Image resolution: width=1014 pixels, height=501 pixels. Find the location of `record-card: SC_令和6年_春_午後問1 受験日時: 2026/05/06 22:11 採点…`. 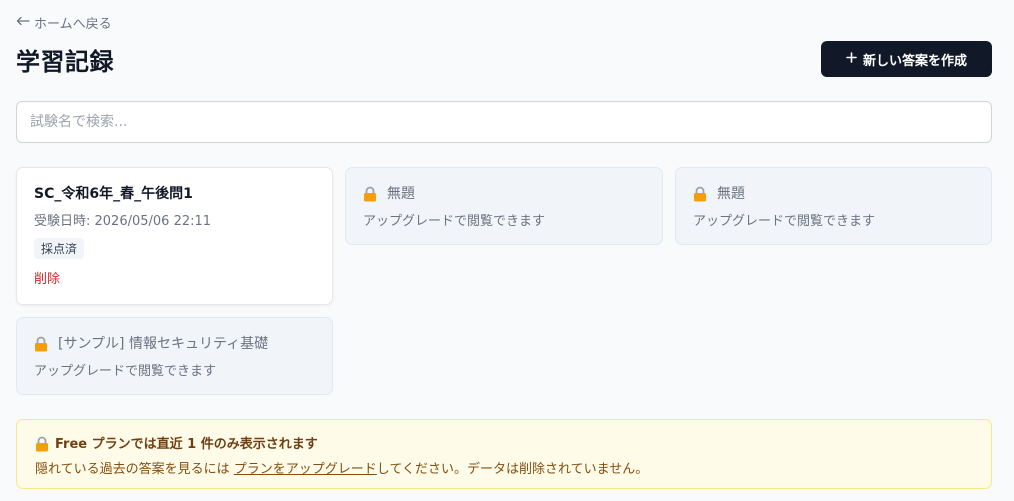

record-card: SC_令和6年_春_午後問1 受験日時: 2026/05/06 22:11 採点… is located at coordinates (174, 236).